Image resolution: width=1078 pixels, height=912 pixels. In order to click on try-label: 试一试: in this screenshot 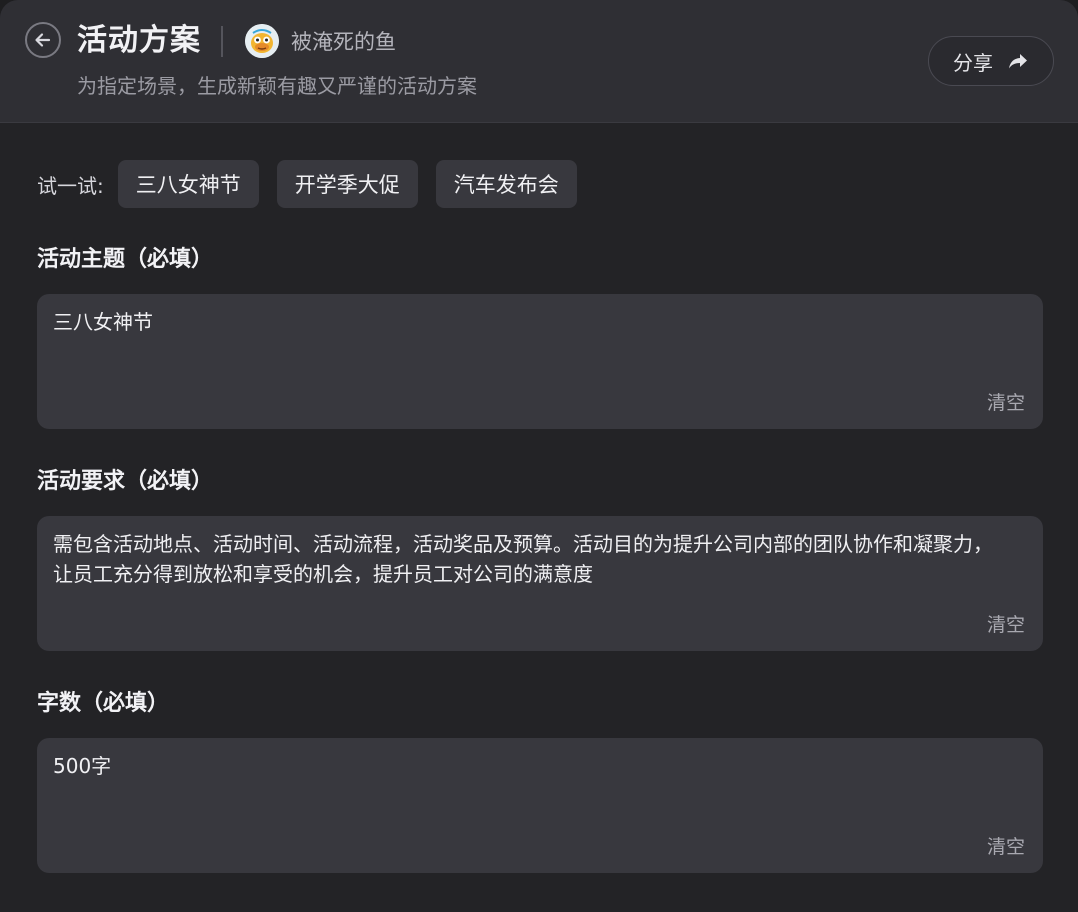, I will do `click(70, 185)`.